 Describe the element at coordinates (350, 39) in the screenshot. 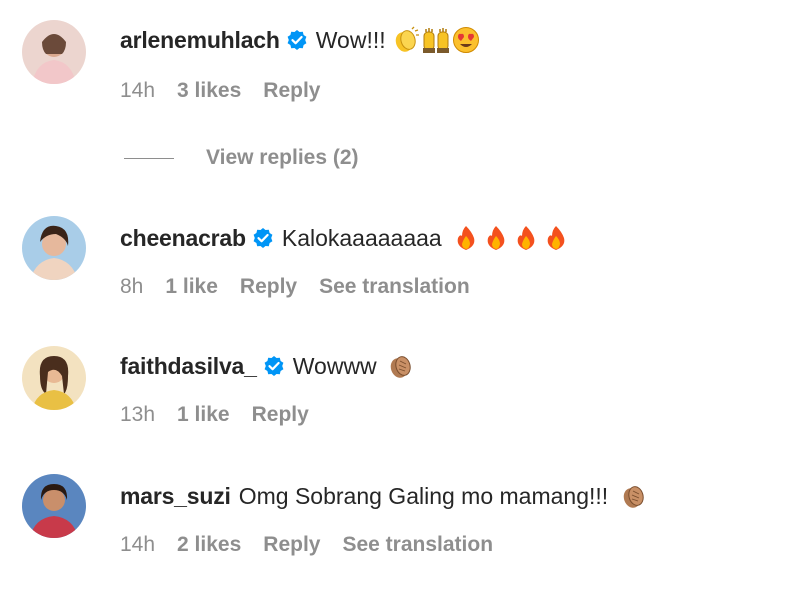

I see `comment-text: Wow!!!` at that location.